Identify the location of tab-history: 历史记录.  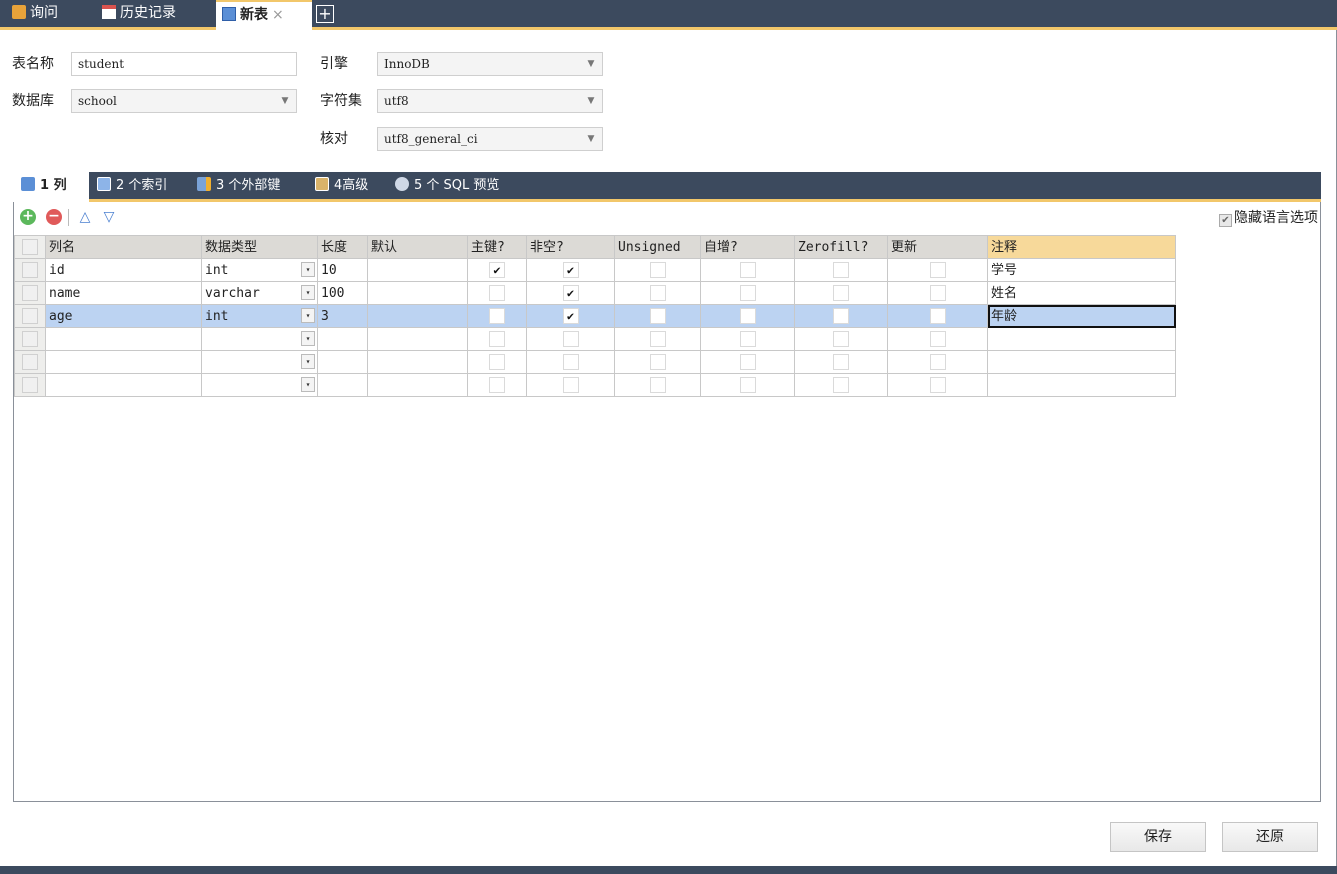
(154, 13).